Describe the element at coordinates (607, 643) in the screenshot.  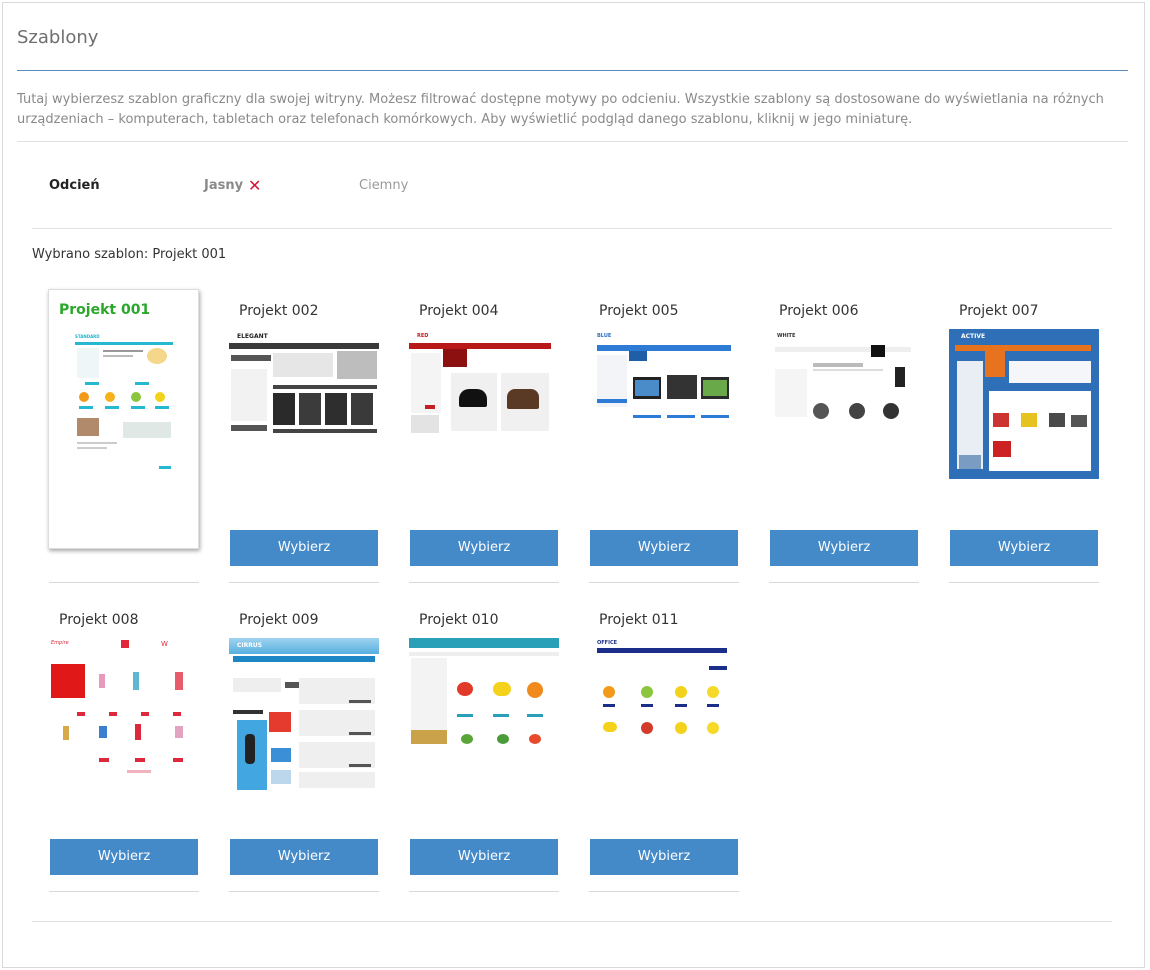
I see `thumbnail-logo: OFFICE` at that location.